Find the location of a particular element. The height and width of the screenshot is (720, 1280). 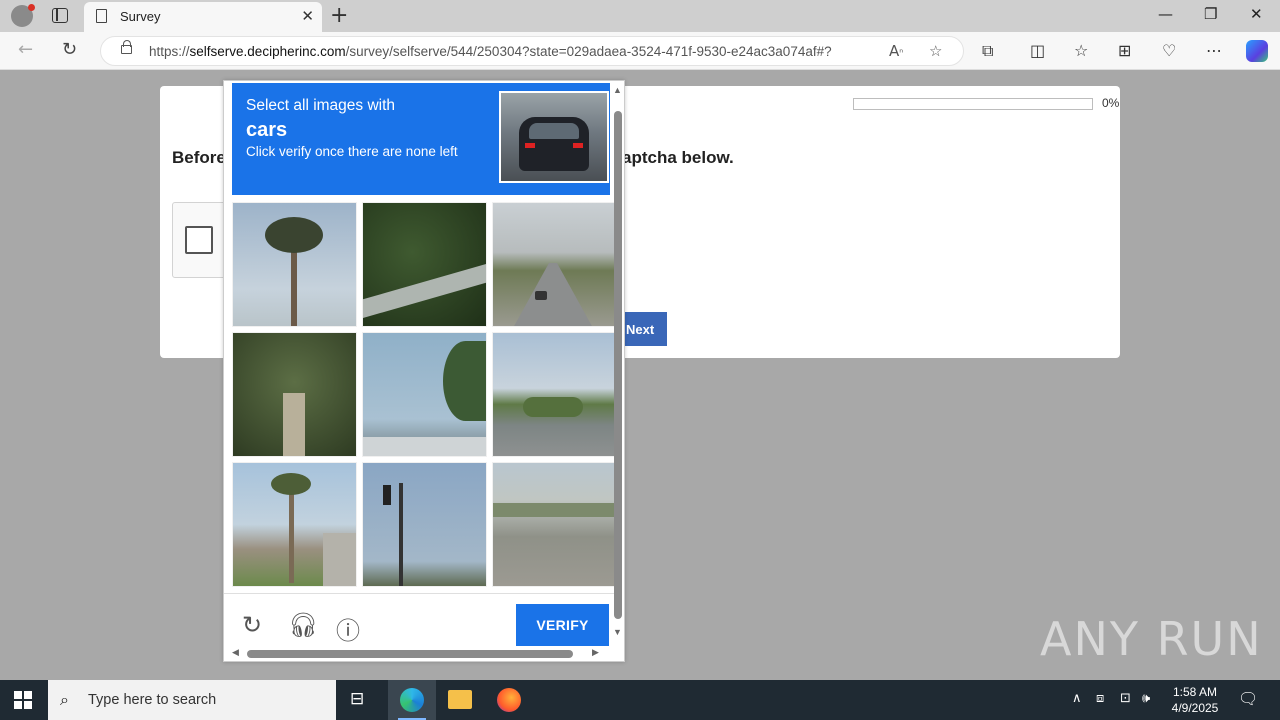

search-icon: ⌕ is located at coordinates (64, 699).